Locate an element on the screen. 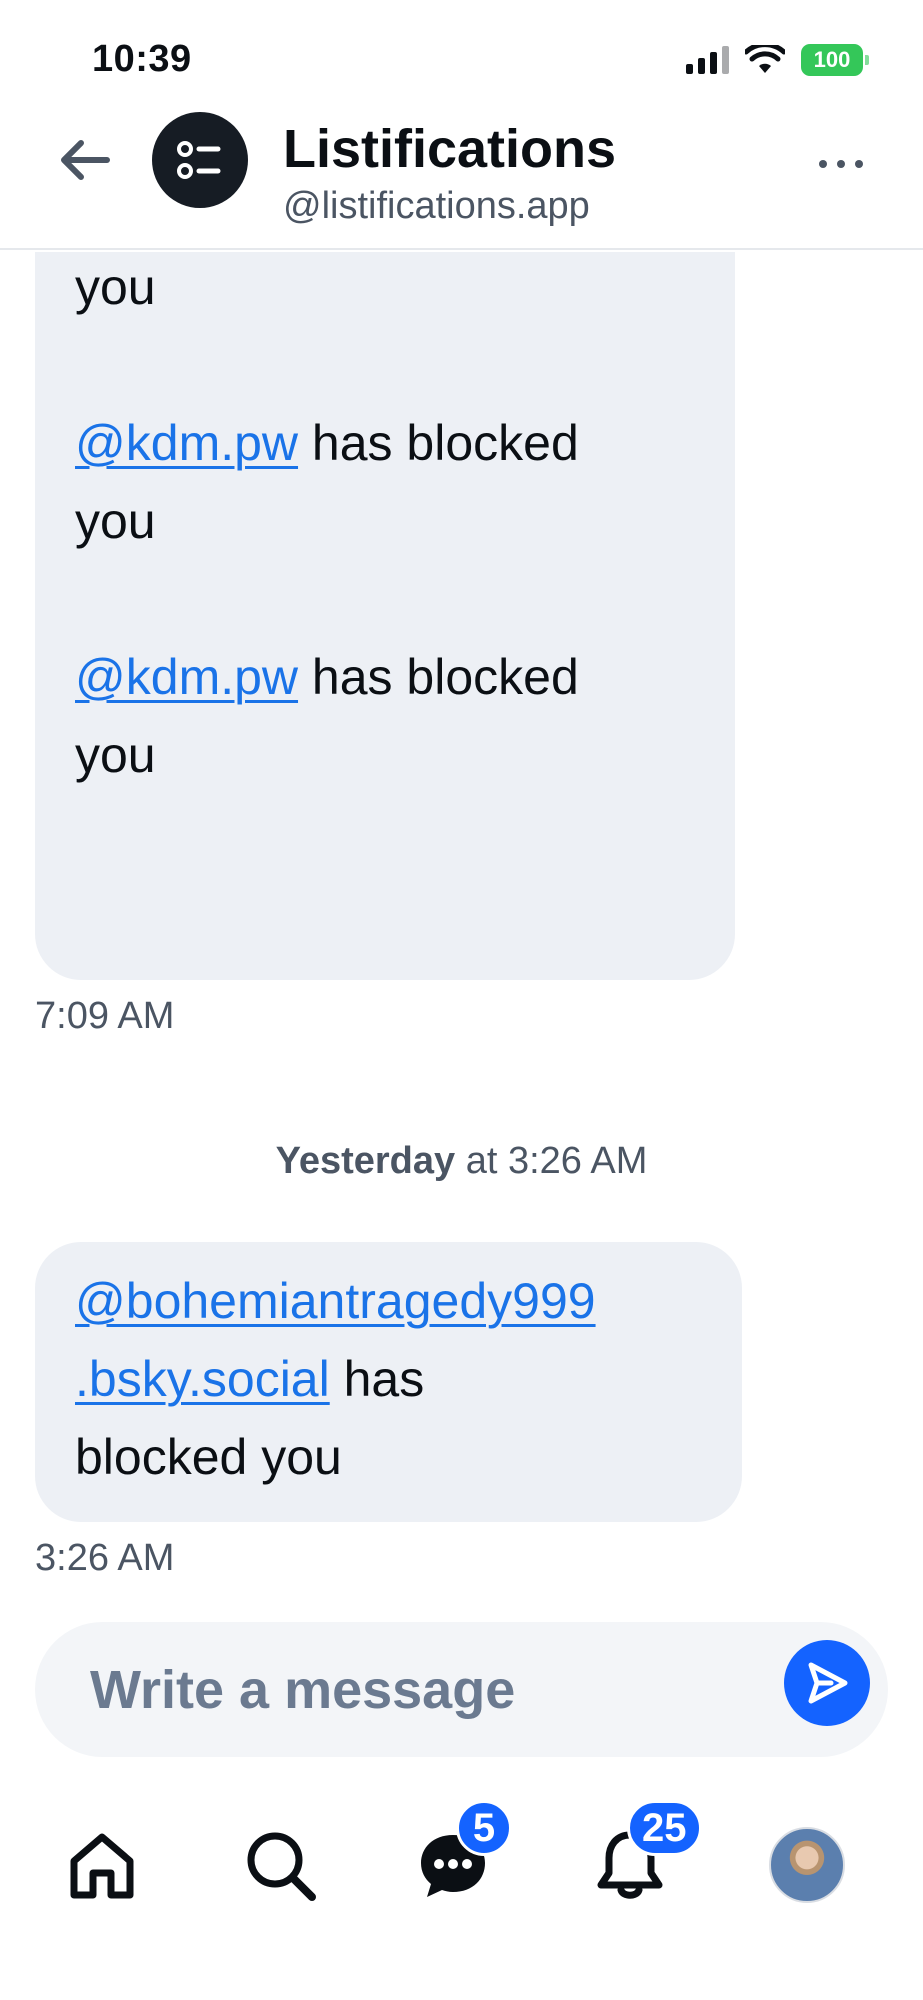  nav-search is located at coordinates (280, 1865).